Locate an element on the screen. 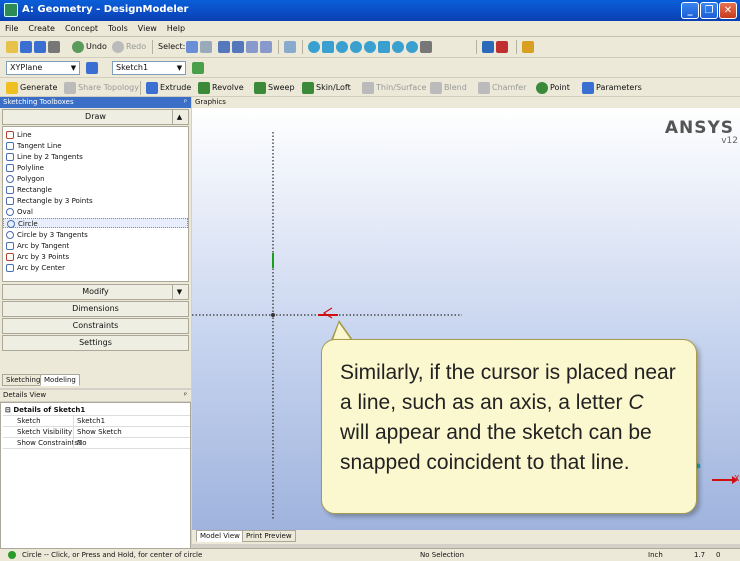 The width and height of the screenshot is (740, 561). dimensions-section-header: Dimensions is located at coordinates (95, 309).